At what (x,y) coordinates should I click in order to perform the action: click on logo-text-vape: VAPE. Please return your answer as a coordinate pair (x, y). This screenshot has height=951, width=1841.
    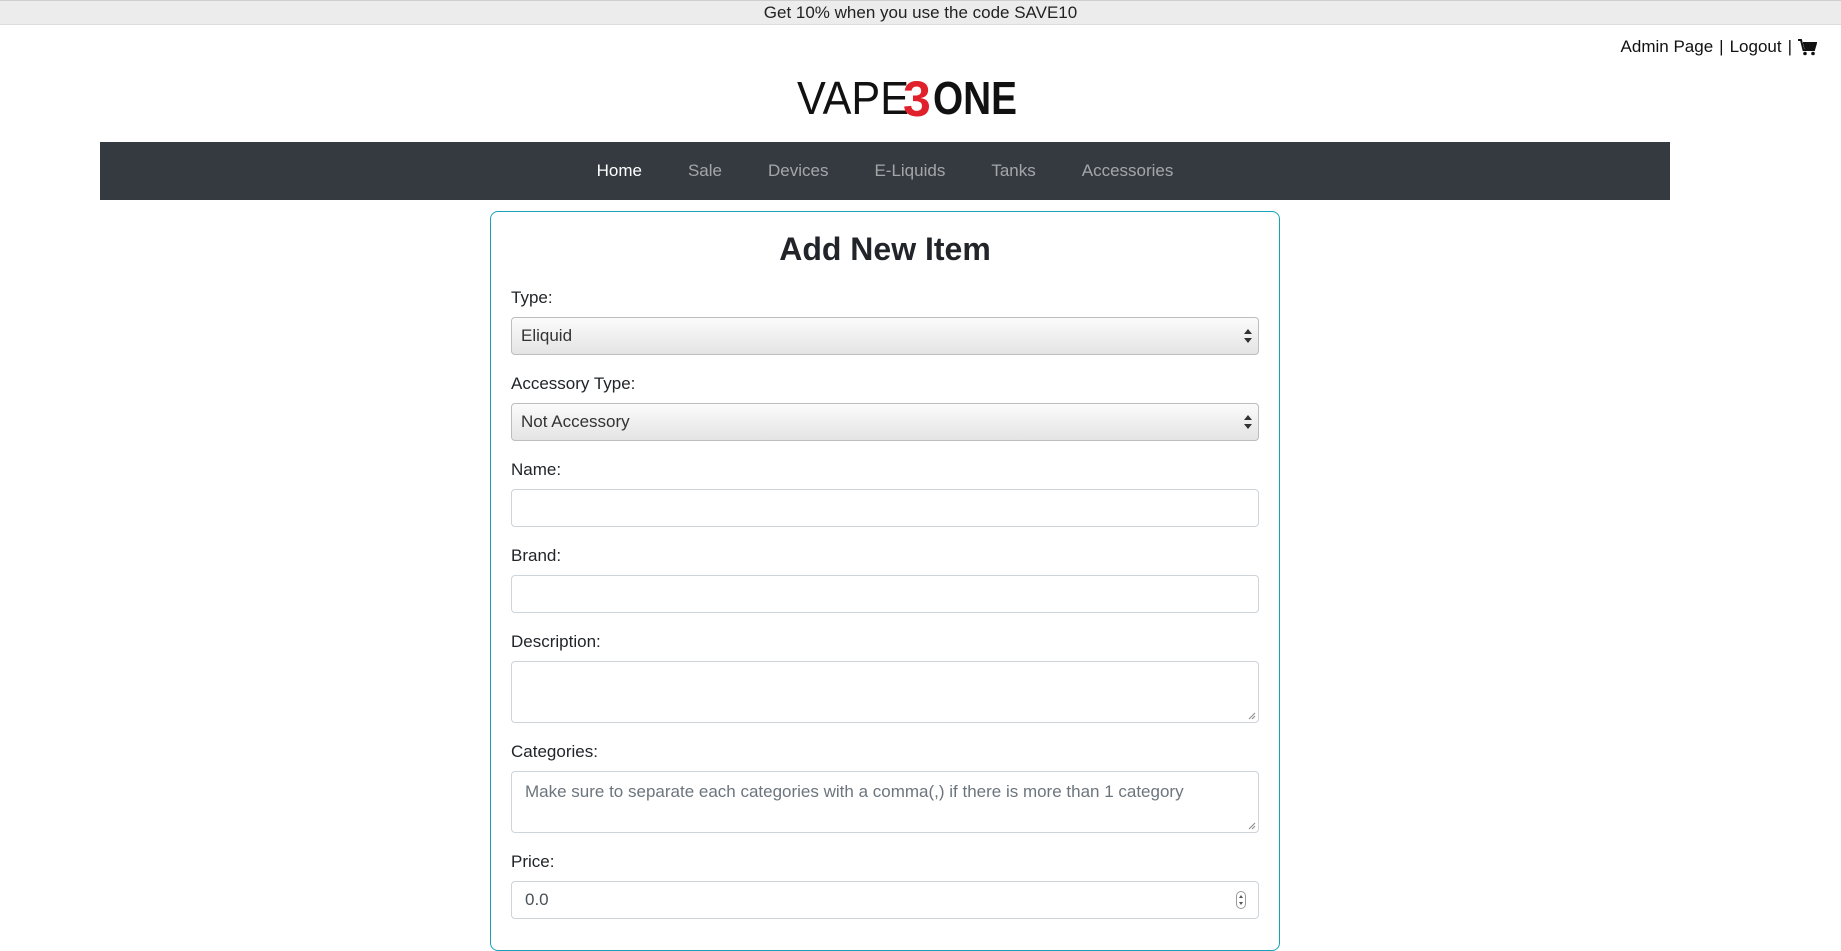
    Looking at the image, I should click on (853, 98).